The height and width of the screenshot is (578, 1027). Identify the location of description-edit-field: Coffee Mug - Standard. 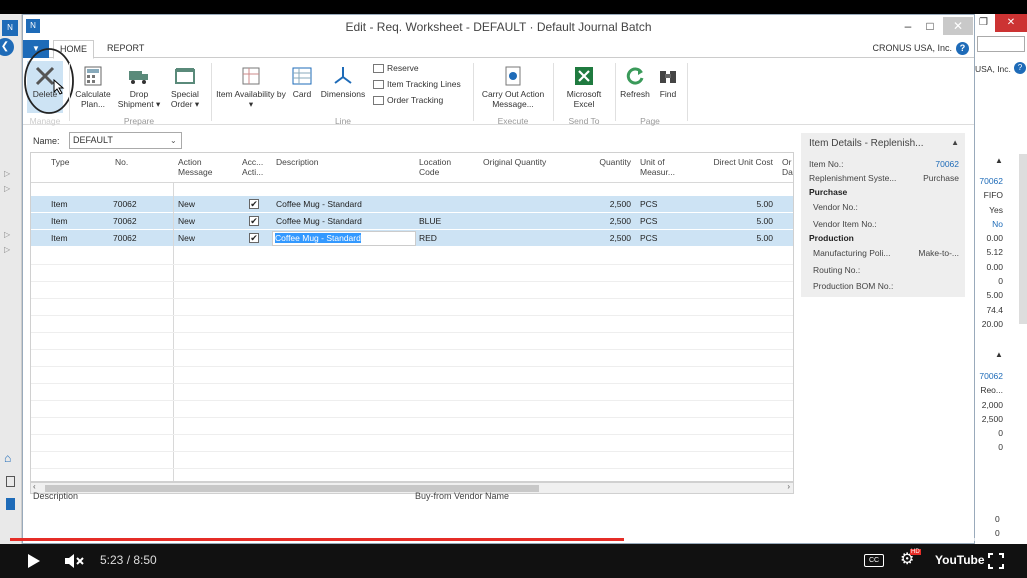
(344, 238).